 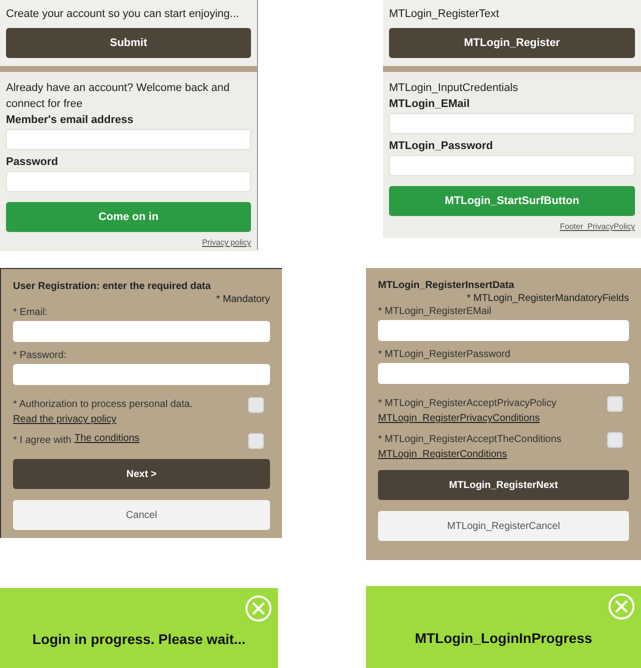 I want to click on intro-text: MTLogin_InputCredentials, so click(x=454, y=88).